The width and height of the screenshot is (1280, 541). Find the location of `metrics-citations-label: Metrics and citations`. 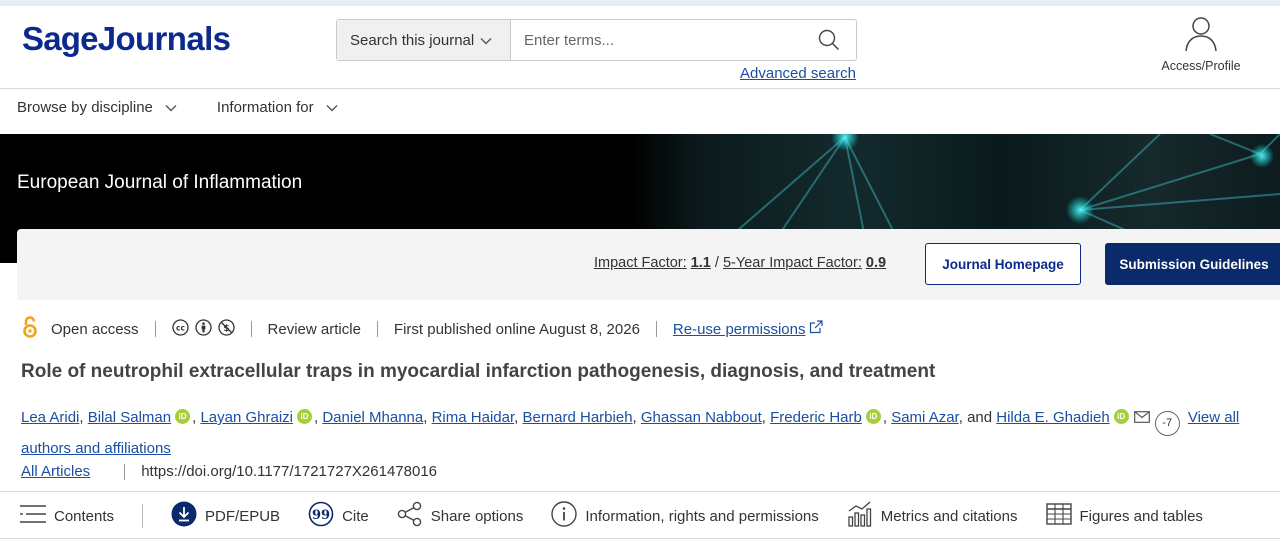

metrics-citations-label: Metrics and citations is located at coordinates (949, 516).